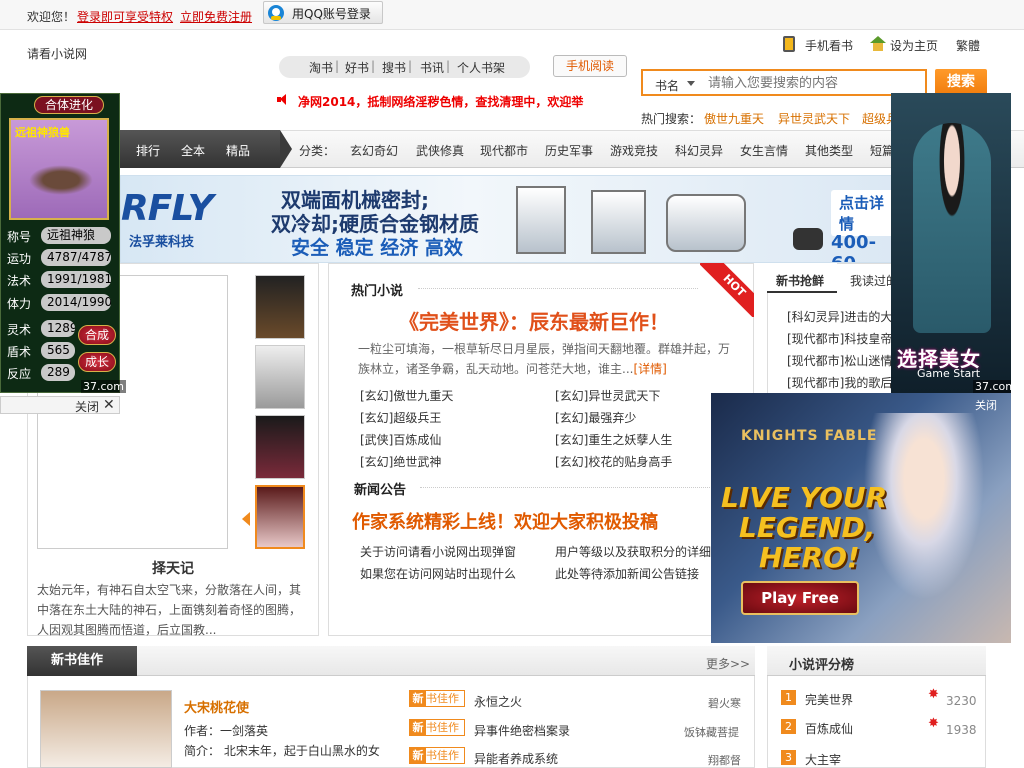 The image size is (1024, 768). I want to click on nav-category: 女生言情, so click(764, 150).